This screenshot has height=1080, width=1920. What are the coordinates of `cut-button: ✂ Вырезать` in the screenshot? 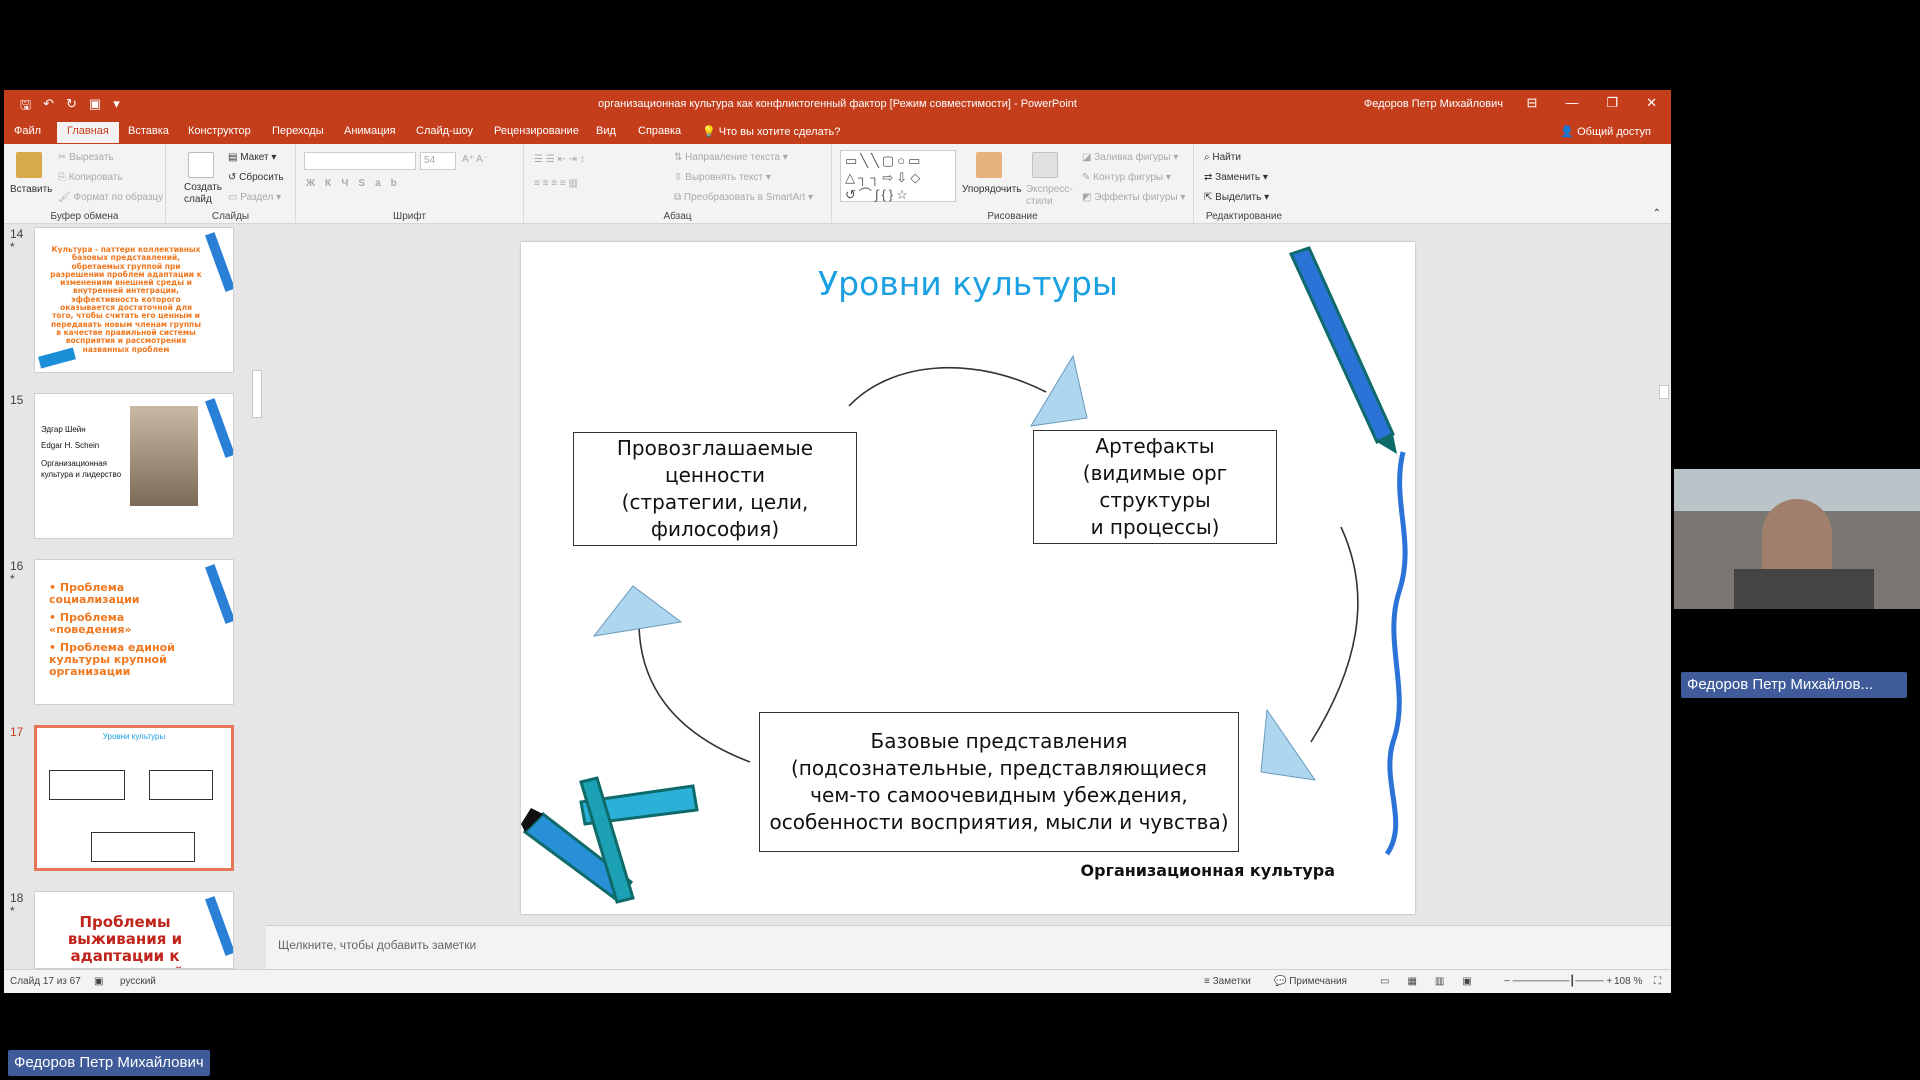 It's located at (86, 157).